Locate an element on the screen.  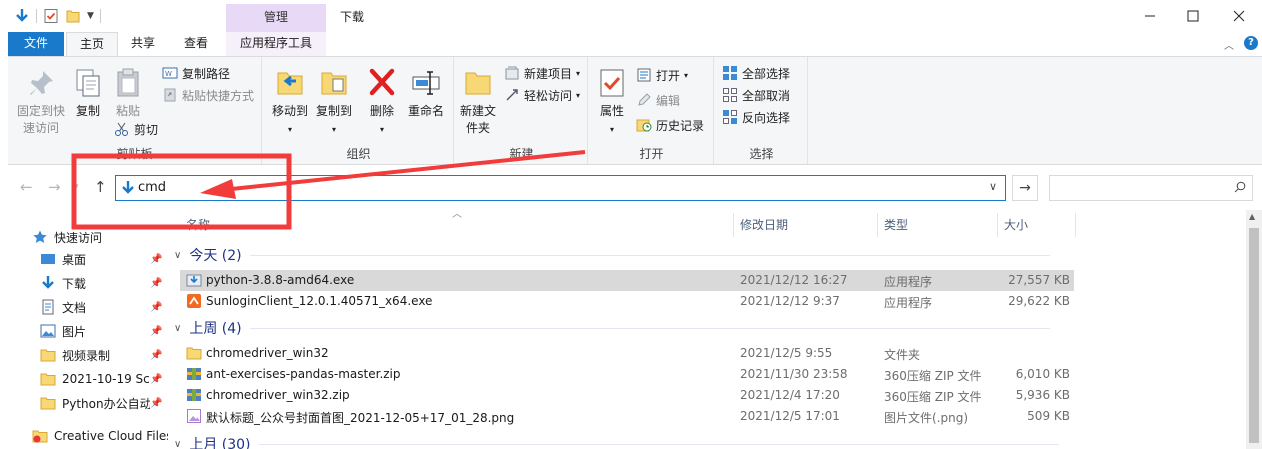
group-header-last-week: ∨ 上周 (4) is located at coordinates (612, 328).